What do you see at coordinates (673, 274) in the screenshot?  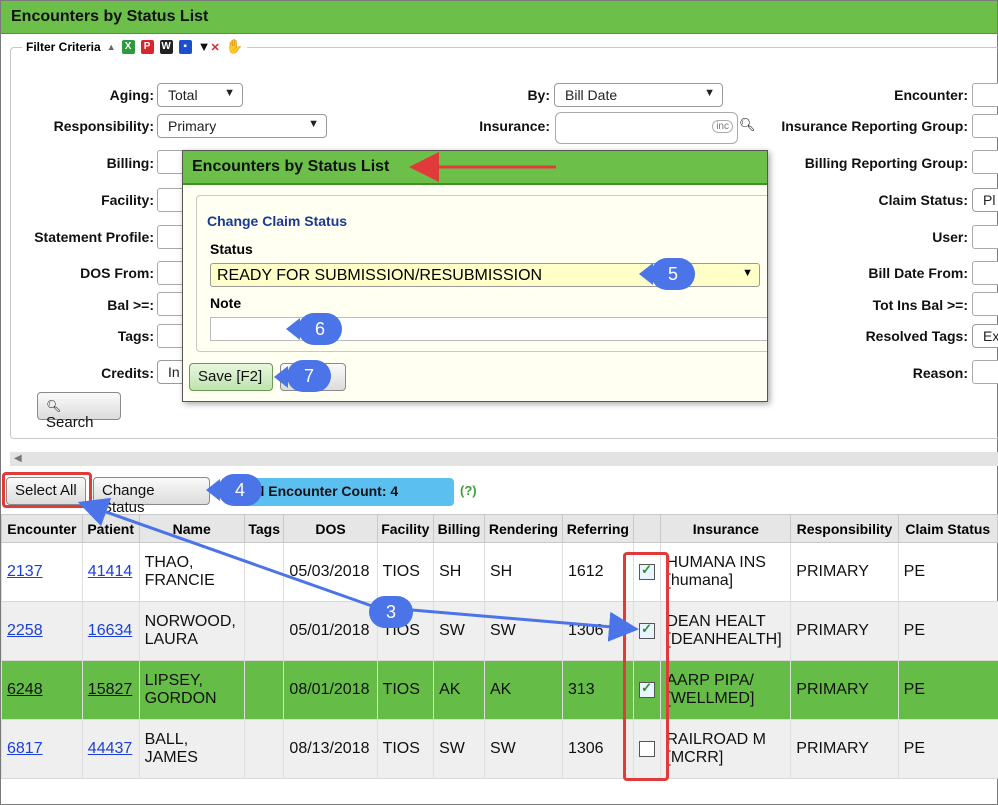 I see `callout-5: 5` at bounding box center [673, 274].